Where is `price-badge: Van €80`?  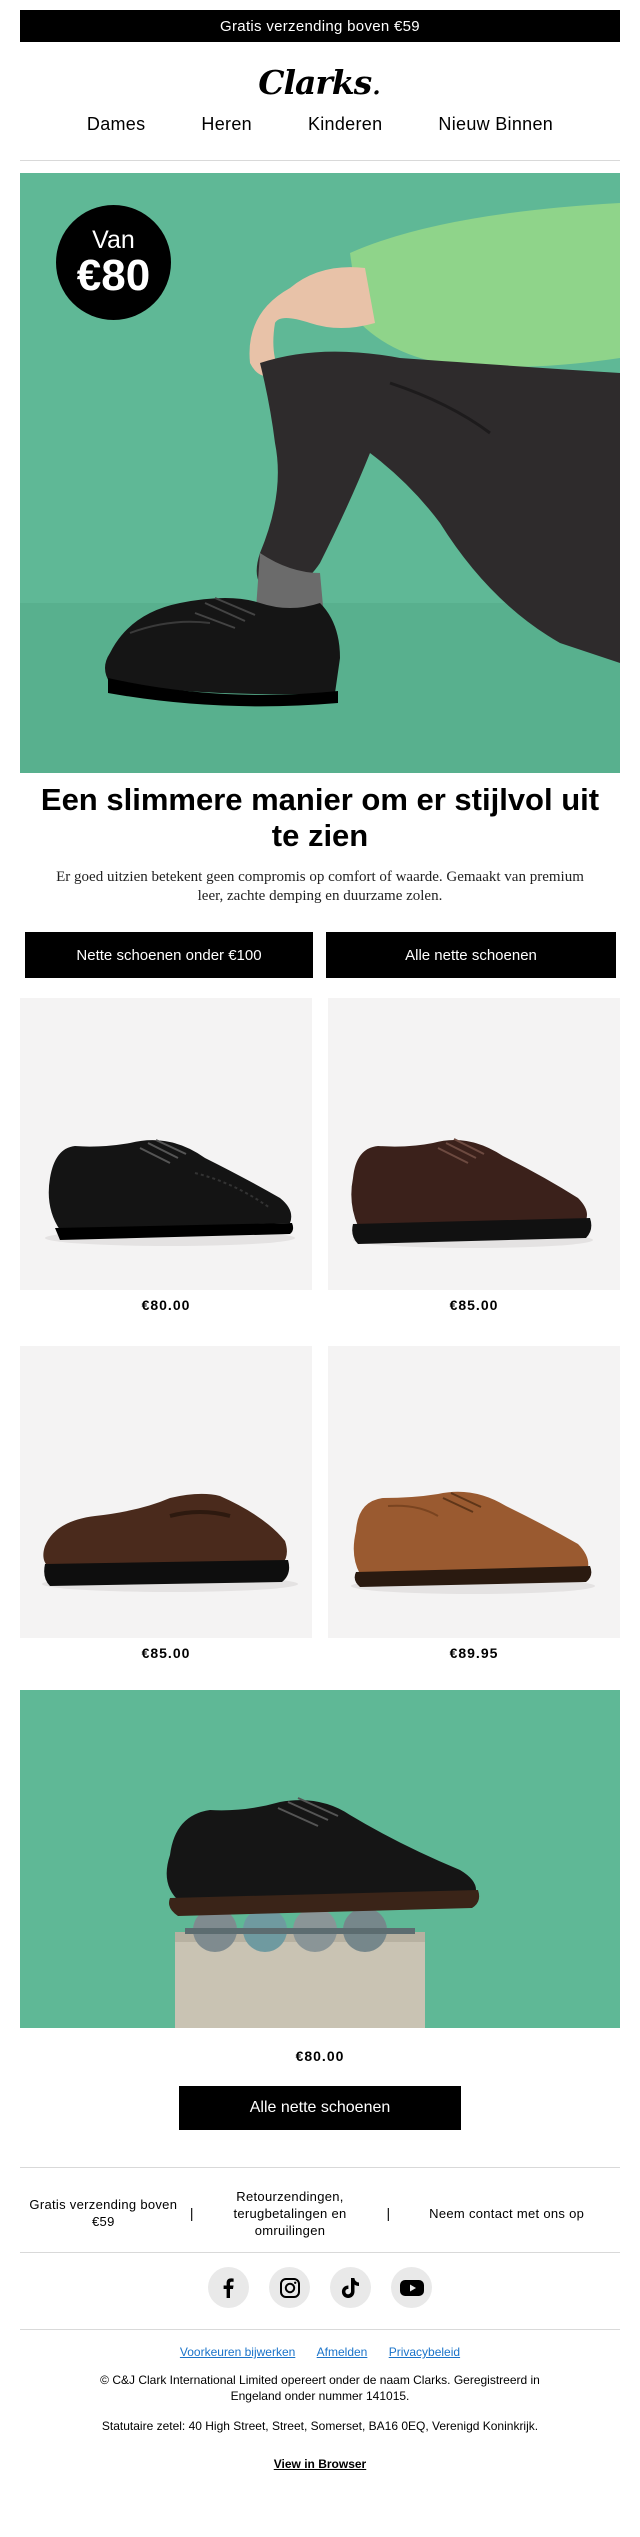 price-badge: Van €80 is located at coordinates (113, 262).